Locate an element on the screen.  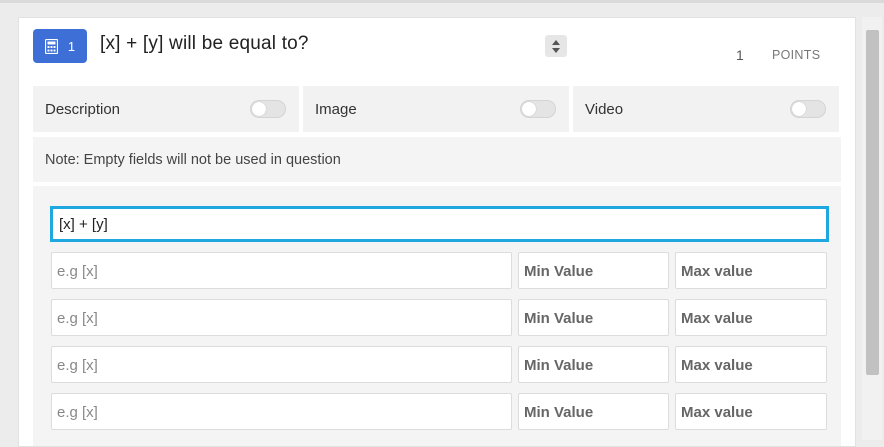
sort-arrows-icon is located at coordinates (556, 46).